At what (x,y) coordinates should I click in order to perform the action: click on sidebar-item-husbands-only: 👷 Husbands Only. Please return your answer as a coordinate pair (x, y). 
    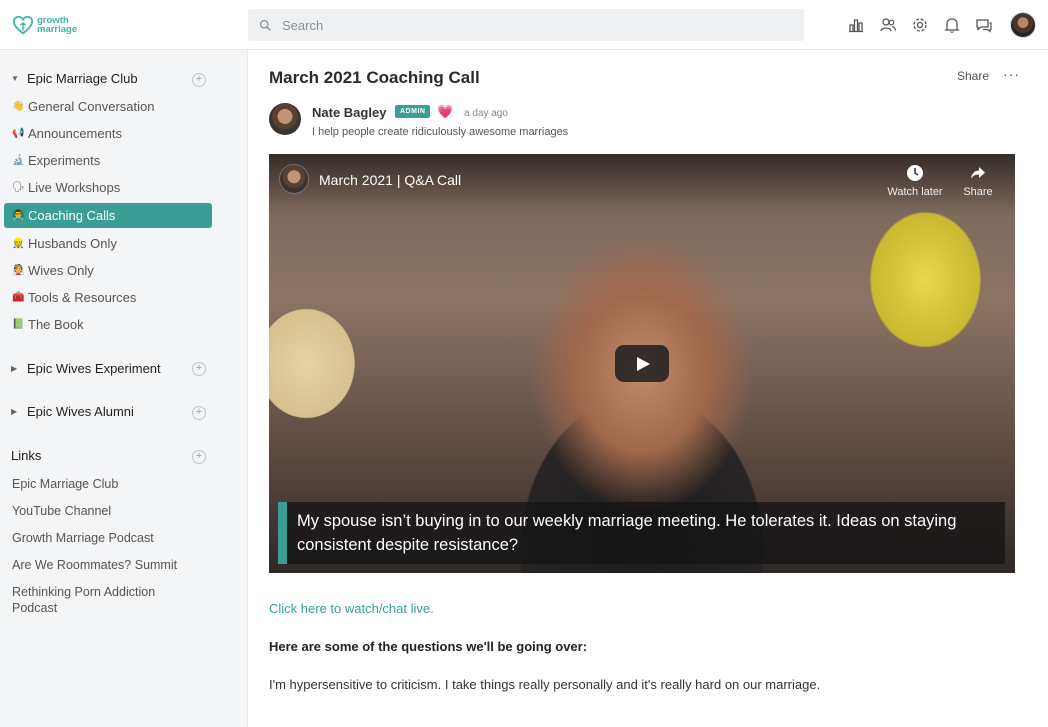
    Looking at the image, I should click on (108, 243).